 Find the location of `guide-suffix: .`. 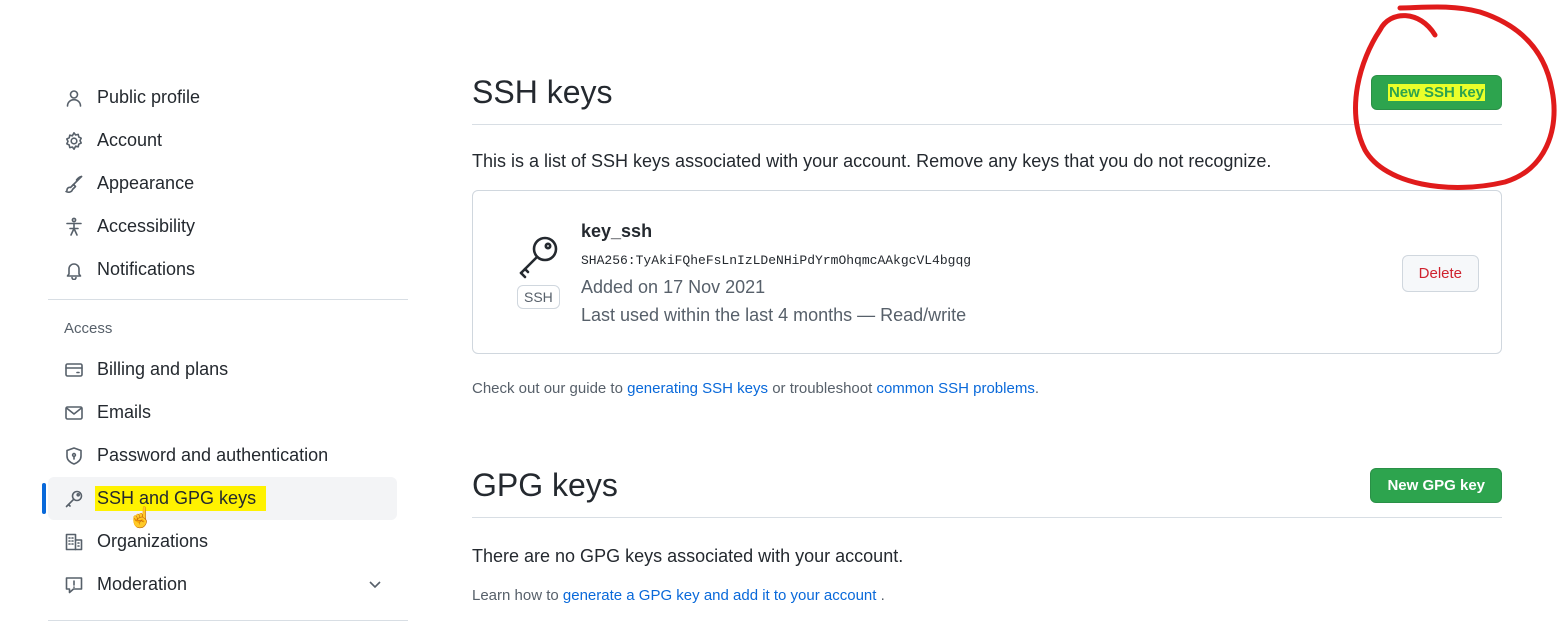

guide-suffix: . is located at coordinates (1036, 388).